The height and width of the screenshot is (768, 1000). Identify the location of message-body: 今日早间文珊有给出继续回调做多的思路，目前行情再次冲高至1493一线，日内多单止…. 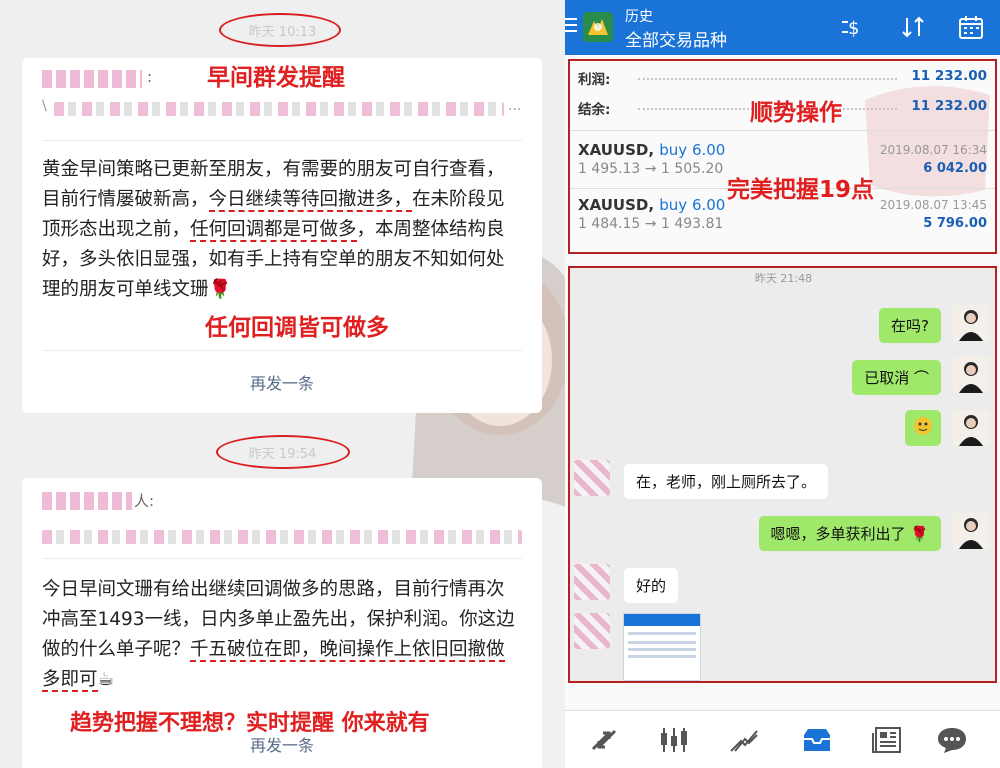
(278, 635).